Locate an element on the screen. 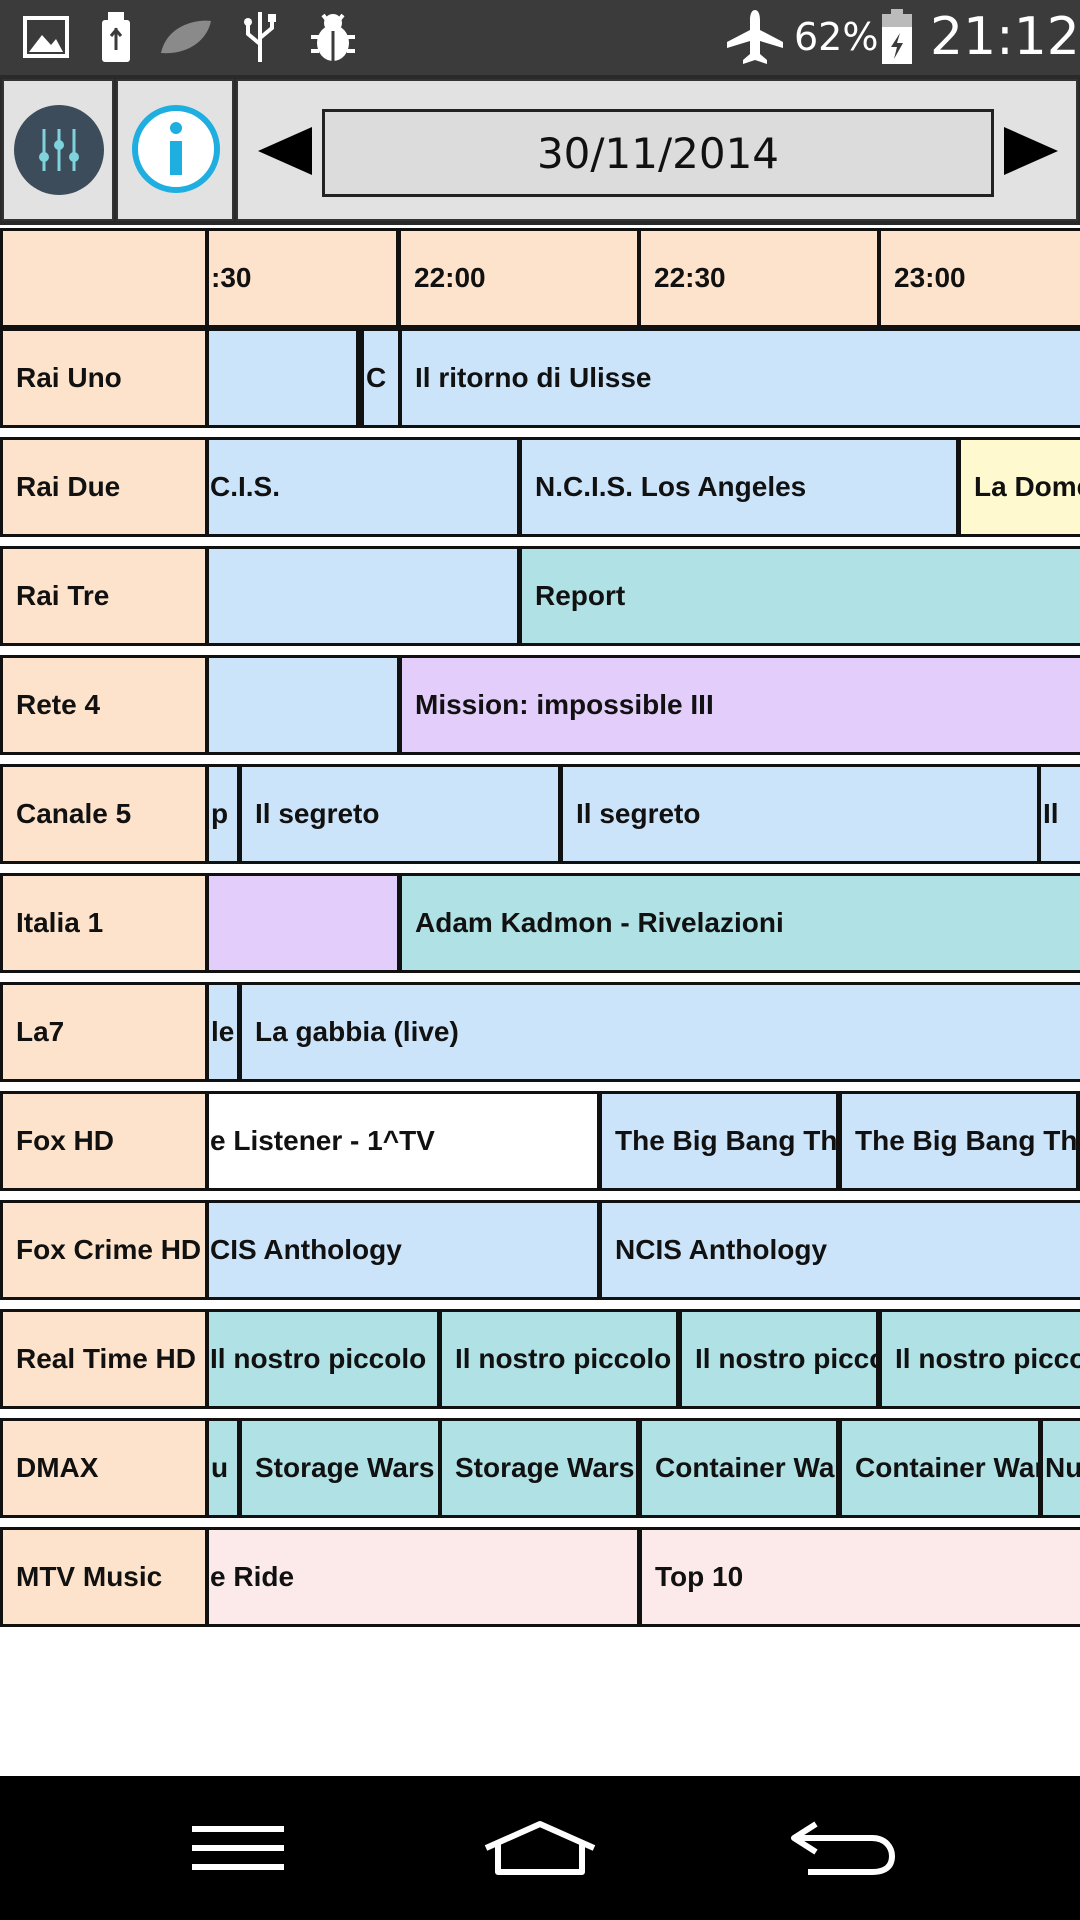 This screenshot has height=1920, width=1080. channel-name: DMAX is located at coordinates (104, 1468).